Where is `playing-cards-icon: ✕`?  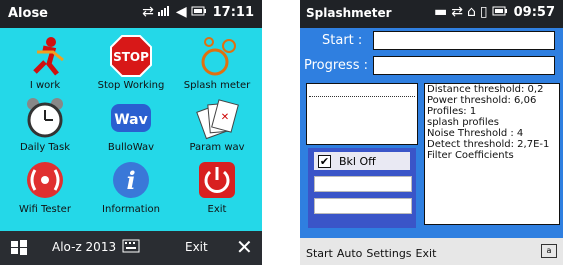
playing-cards-icon: ✕ is located at coordinates (217, 118).